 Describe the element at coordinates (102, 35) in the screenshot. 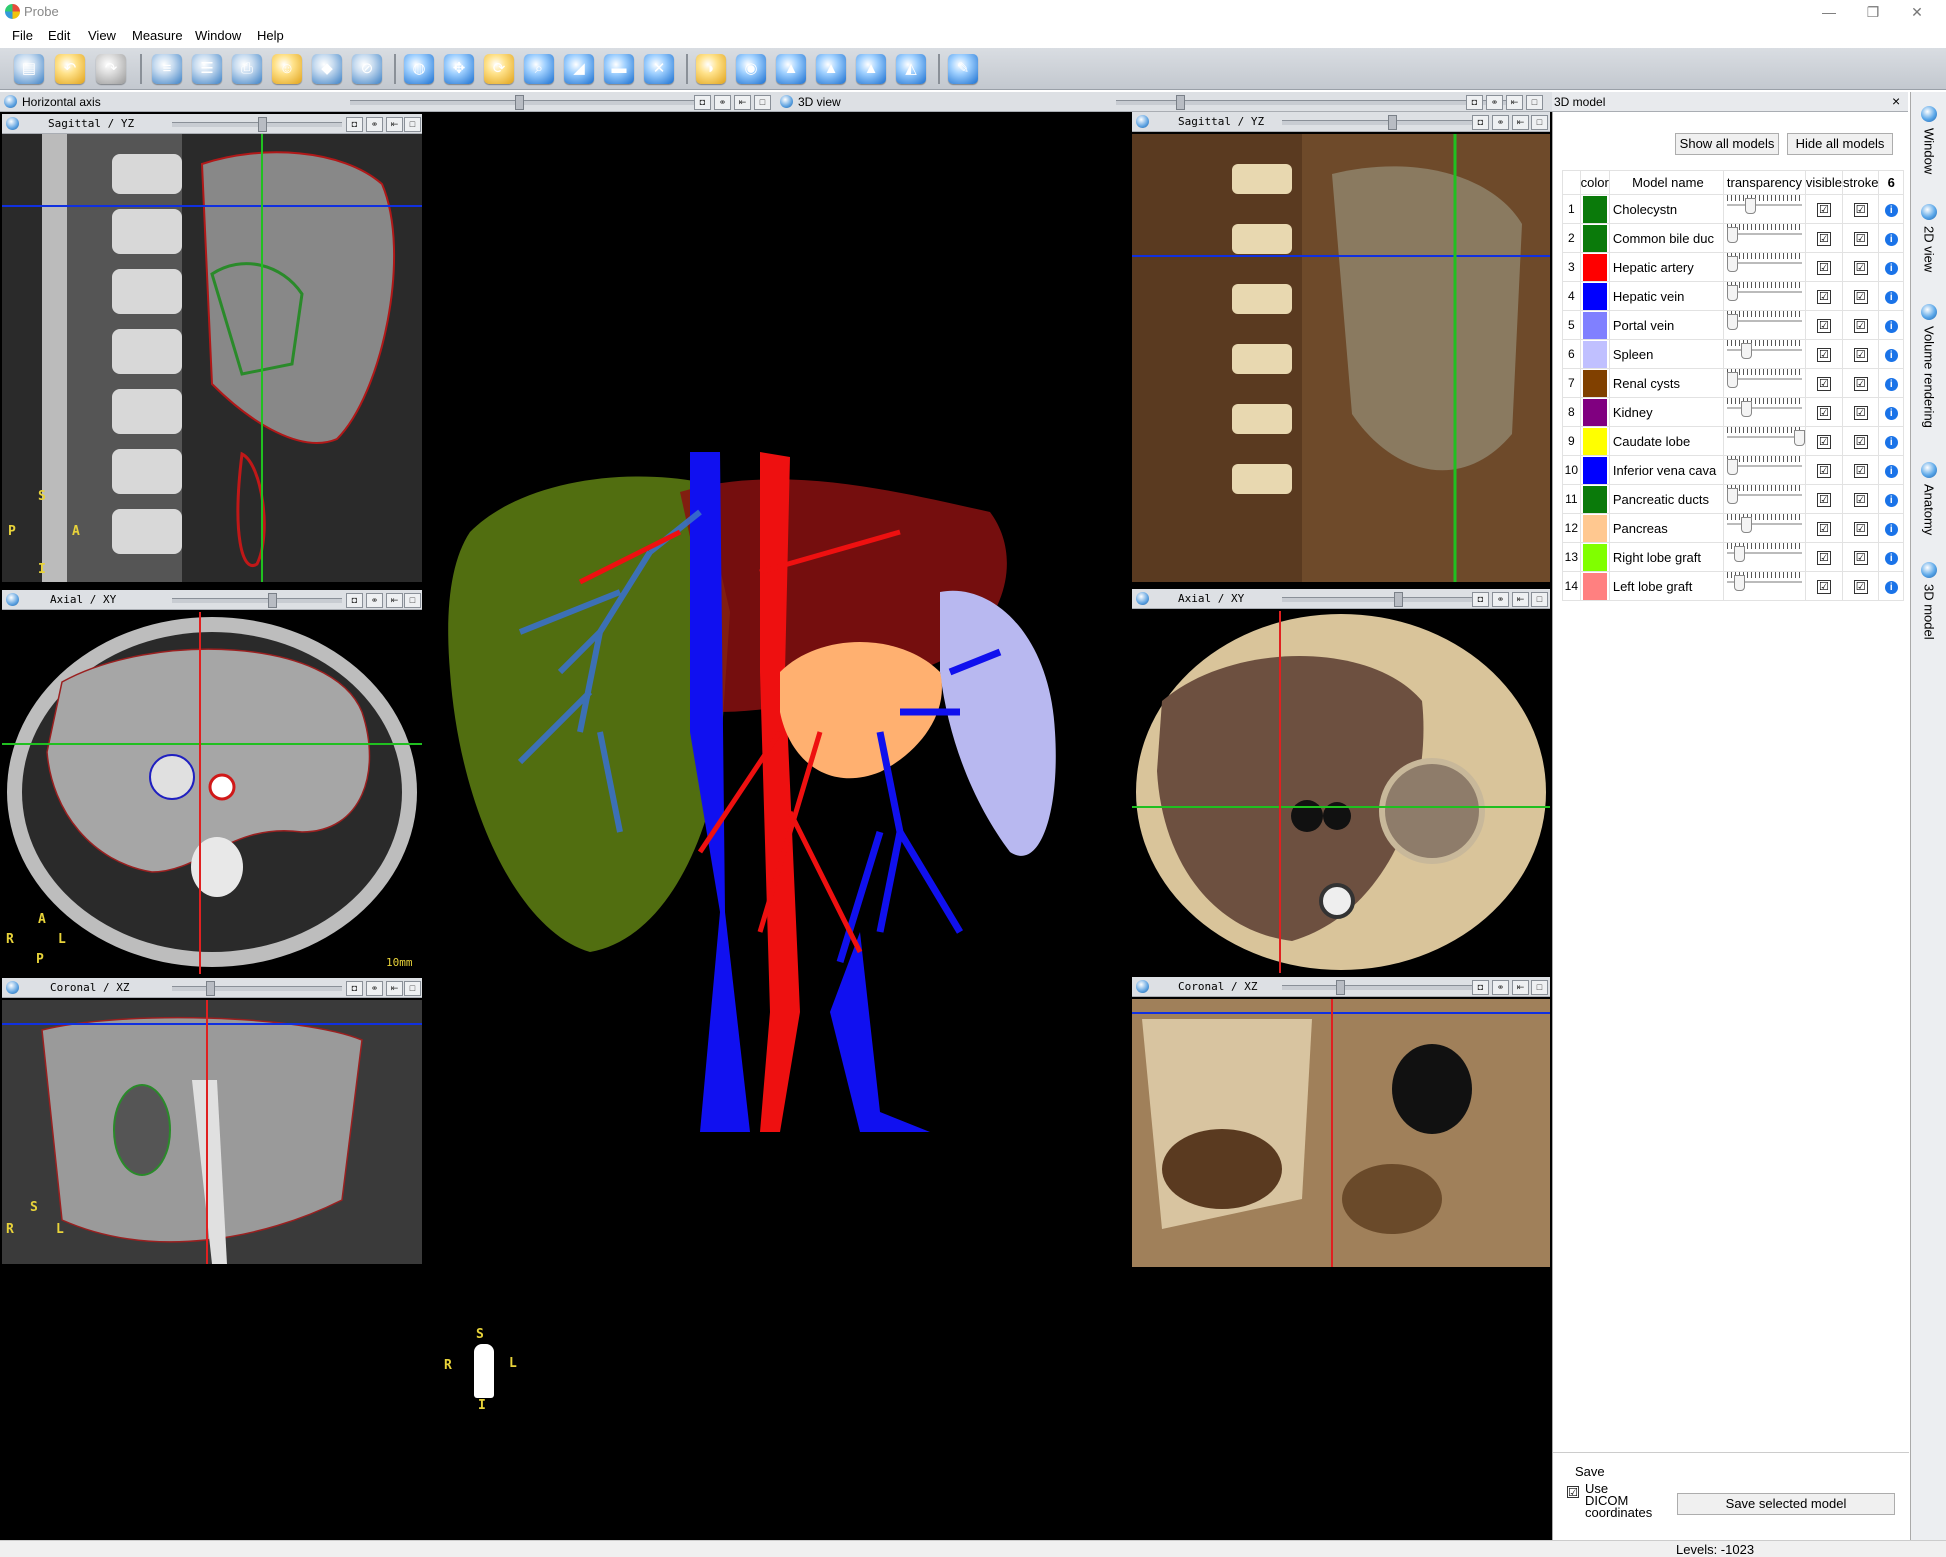

I see `menu-view: View` at that location.